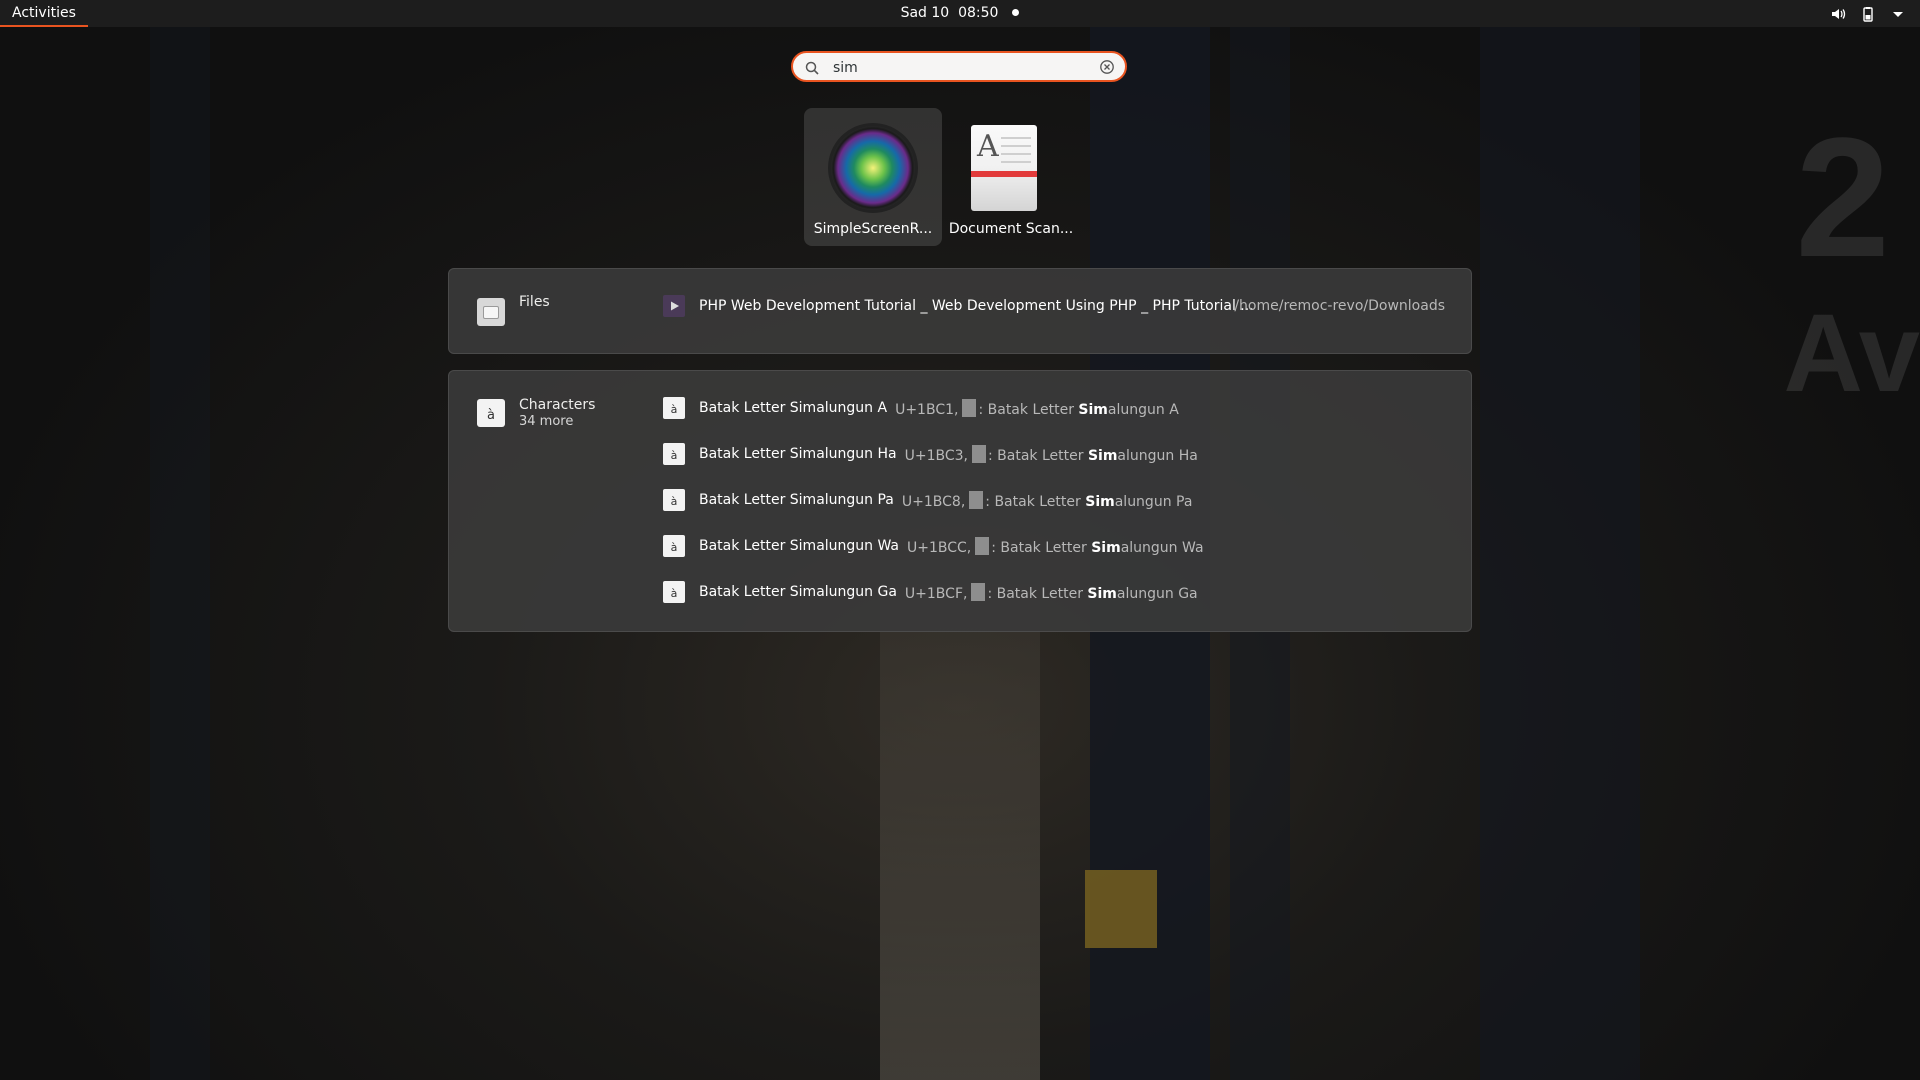  Describe the element at coordinates (1153, 501) in the screenshot. I see `desc-post: alungun Pa` at that location.